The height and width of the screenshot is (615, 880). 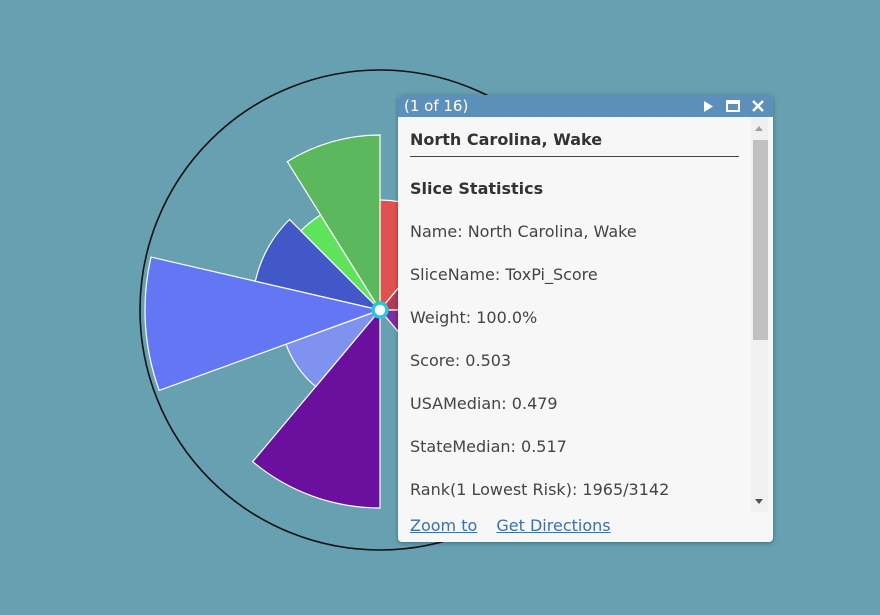 I want to click on field-row: Rank(1 Lowest Risk): 1965/3142, so click(x=575, y=489).